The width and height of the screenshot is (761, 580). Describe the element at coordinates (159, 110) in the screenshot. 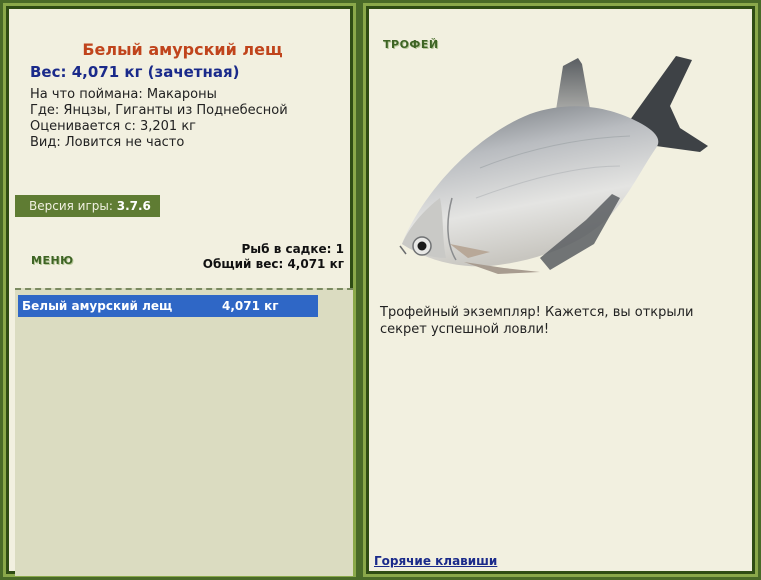

I see `location-info: Где: Янцзы, Гиганты из Поднебесной` at that location.